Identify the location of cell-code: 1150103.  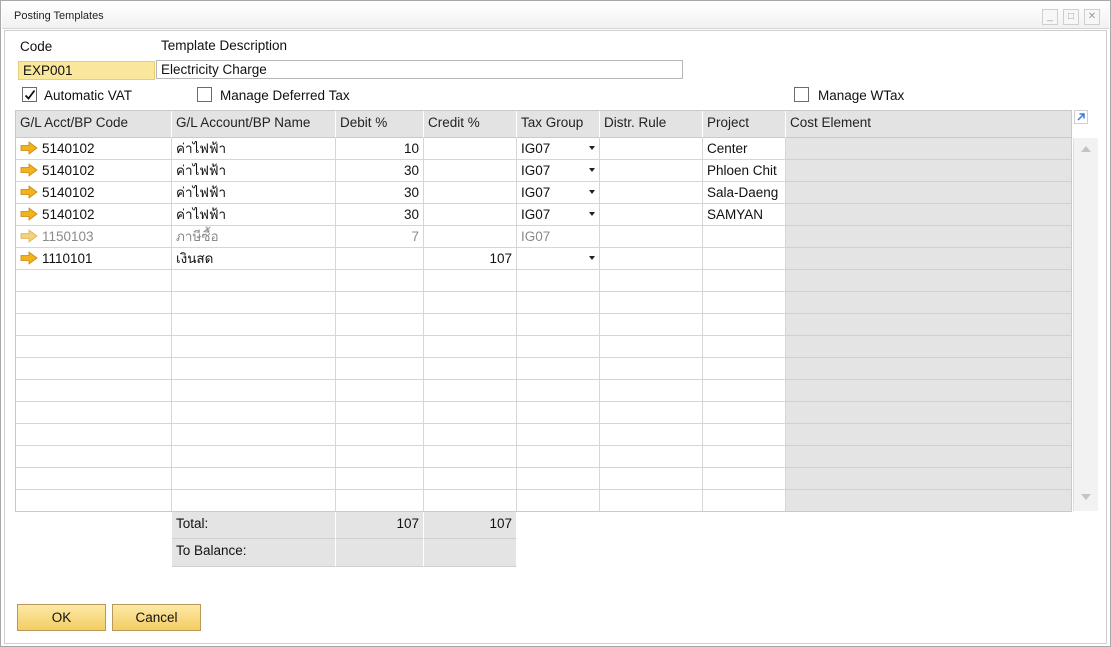
(94, 237).